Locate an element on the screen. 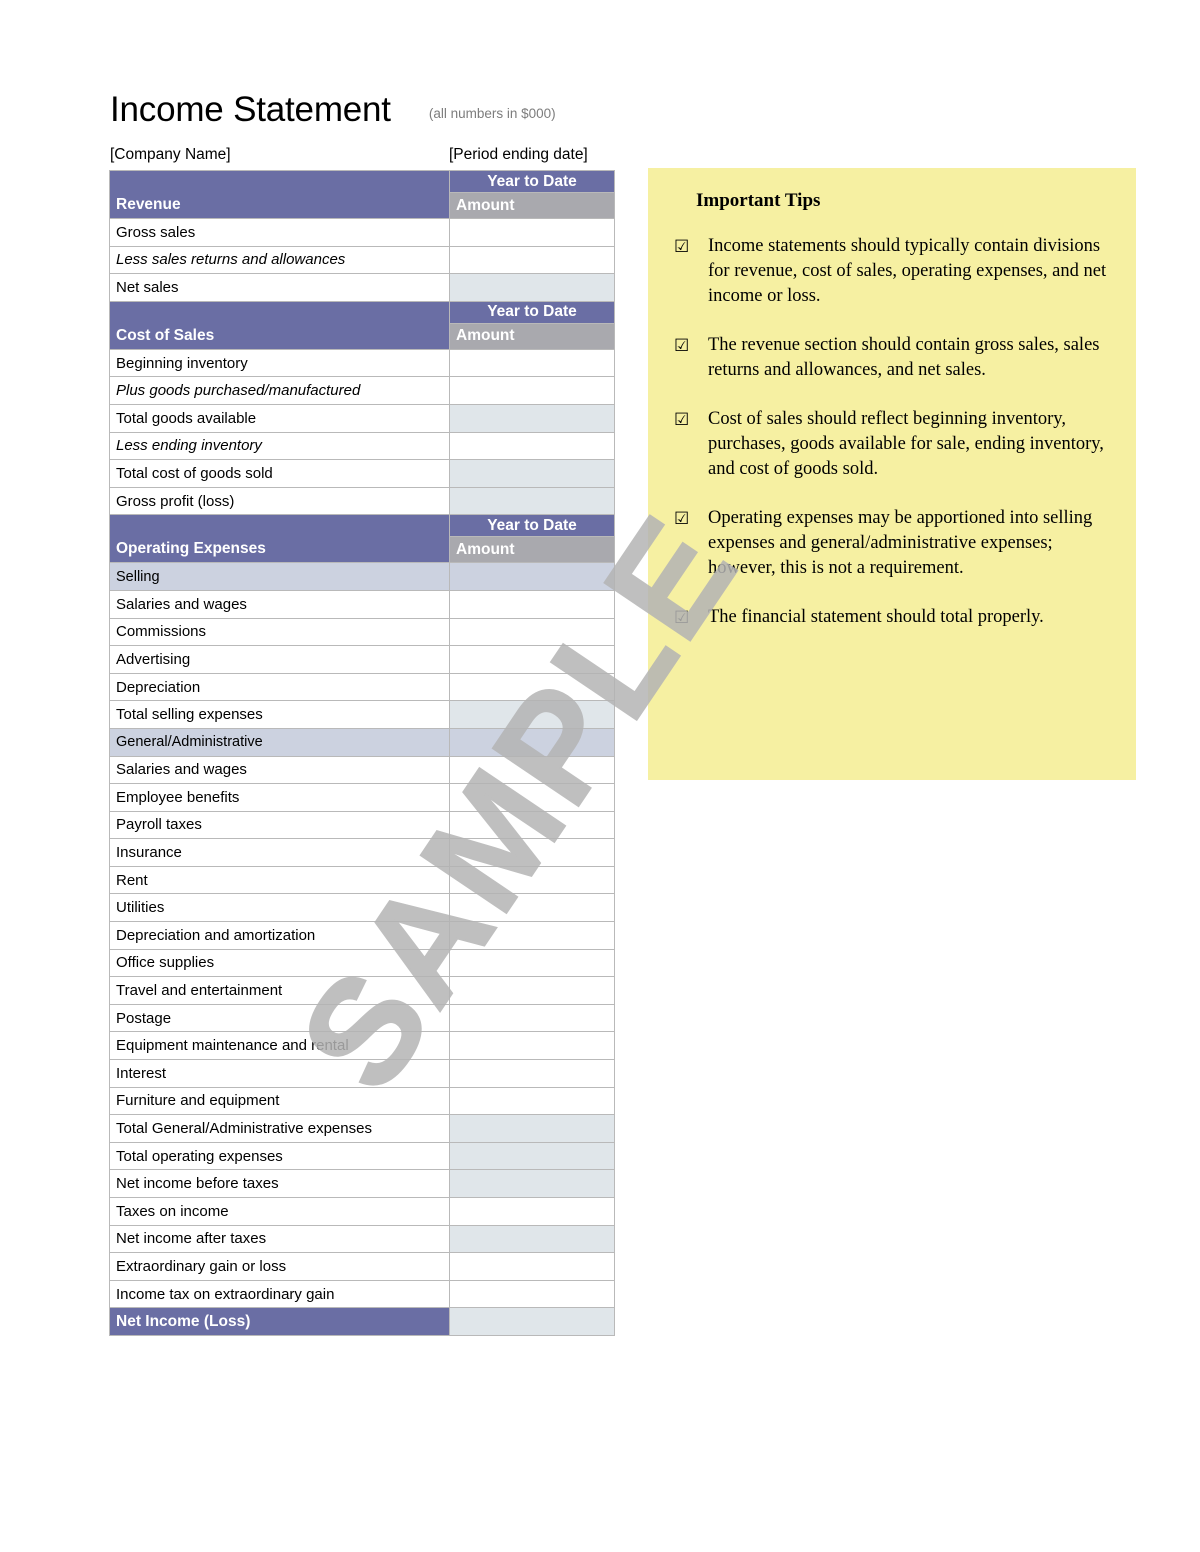 The image size is (1200, 1552). line-item-label: Utilities is located at coordinates (279, 908).